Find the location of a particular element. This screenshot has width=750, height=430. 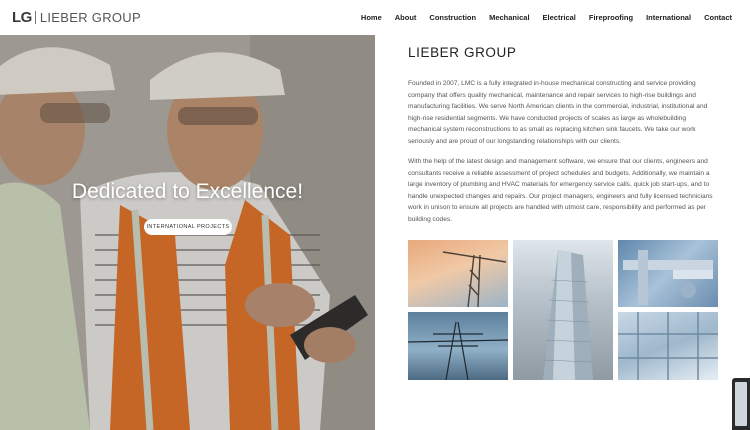

nav-about: About is located at coordinates (406, 17).